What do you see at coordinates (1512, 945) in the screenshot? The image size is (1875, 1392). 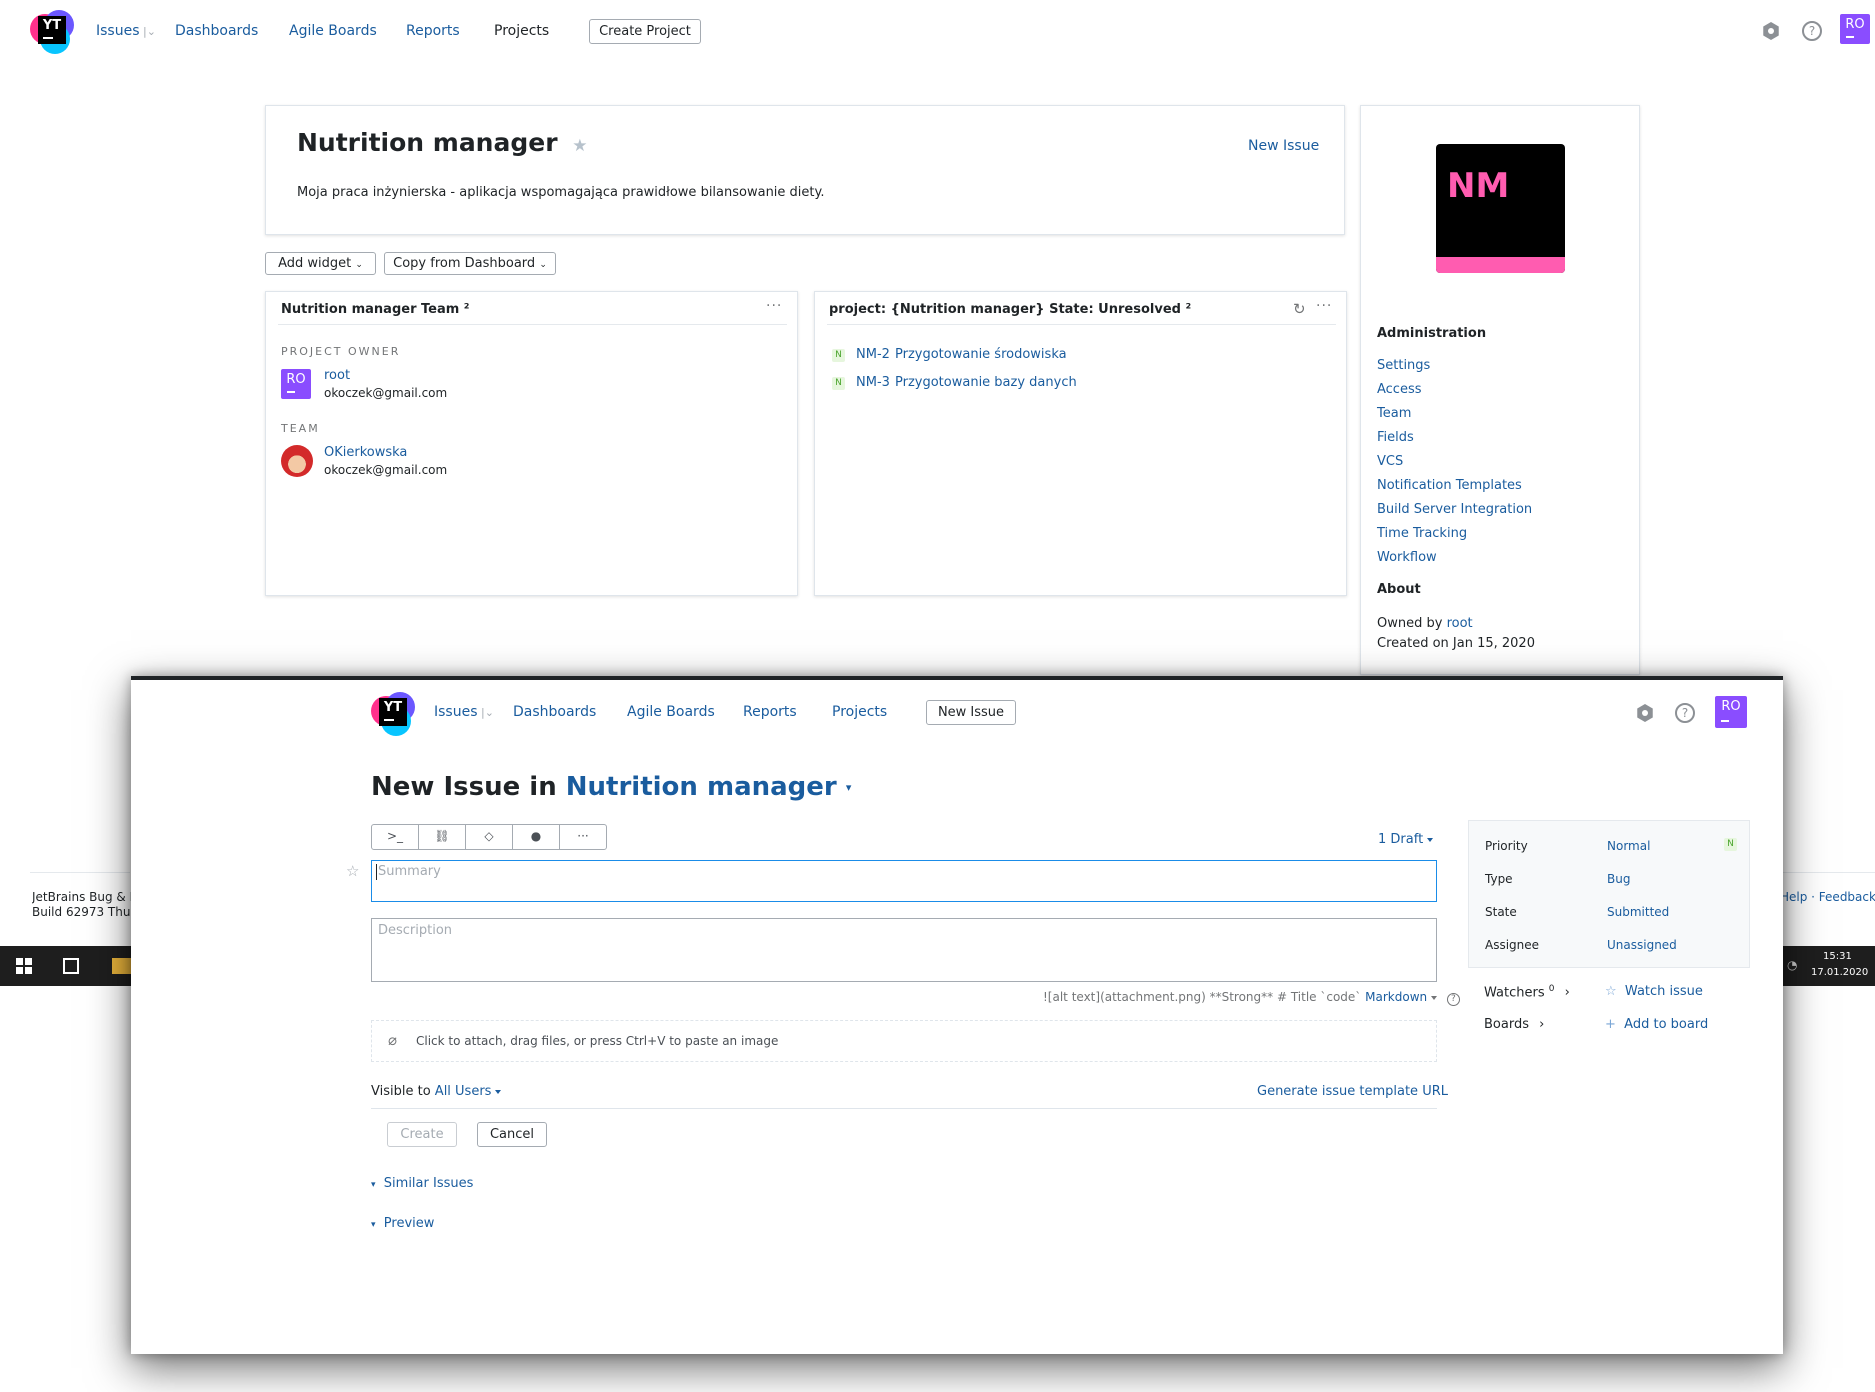 I see `field-label-assignee: Assignee` at bounding box center [1512, 945].